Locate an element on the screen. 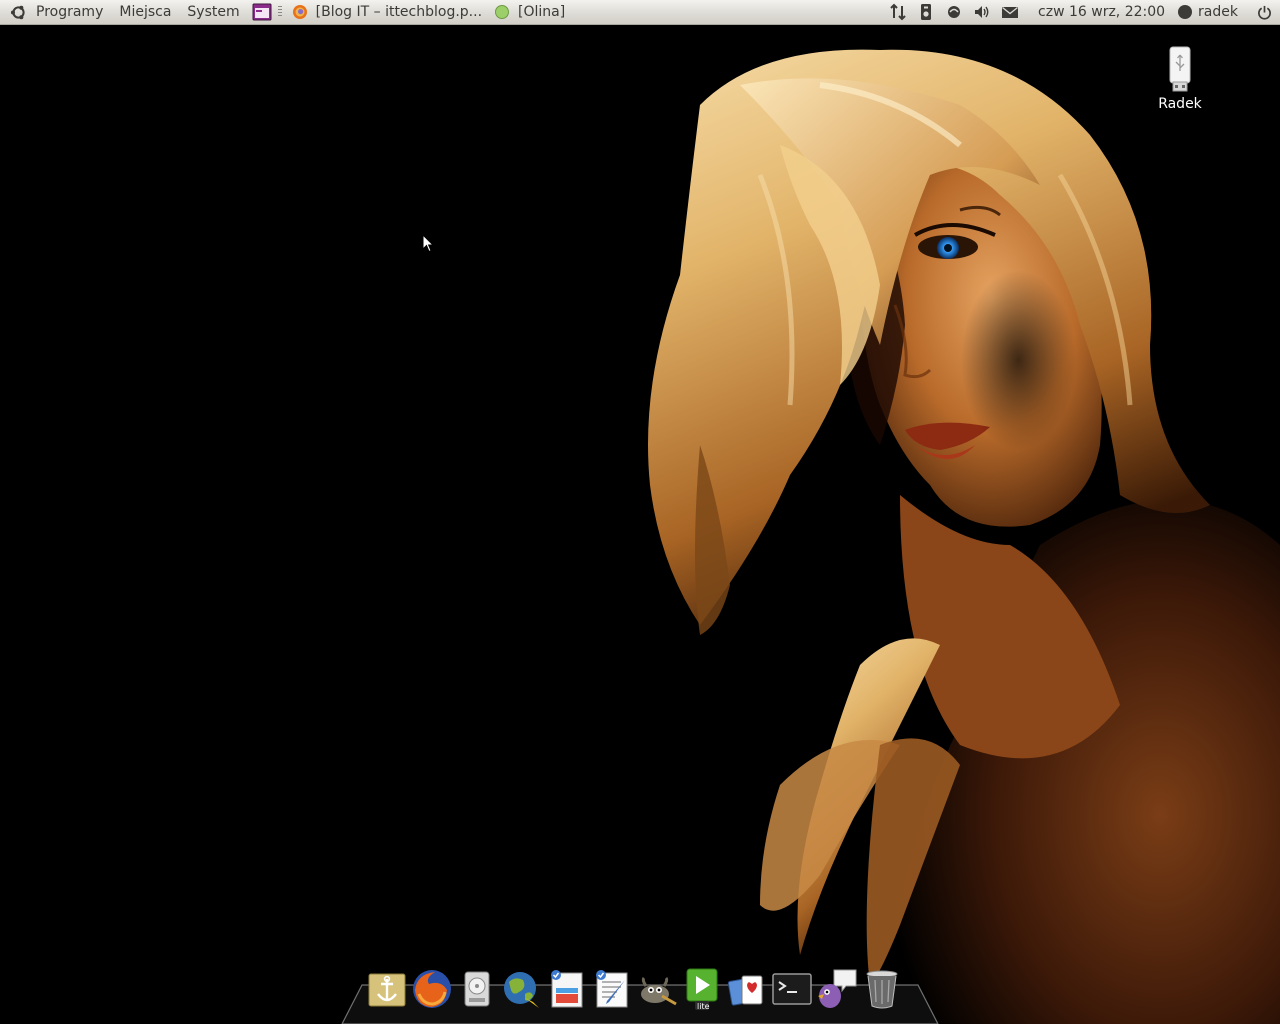  user-name: radek is located at coordinates (1218, 12).